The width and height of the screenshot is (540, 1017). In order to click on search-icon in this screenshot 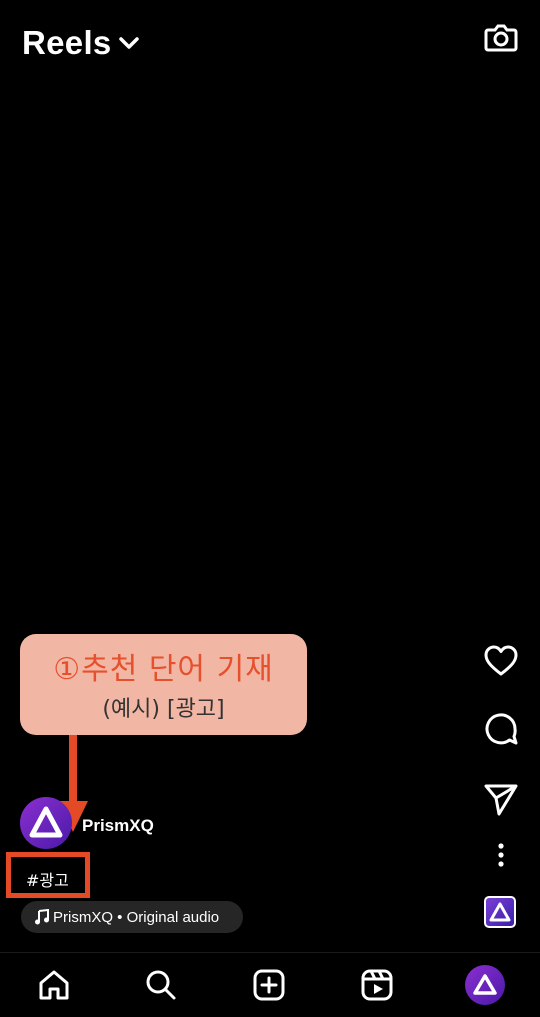, I will do `click(161, 985)`.